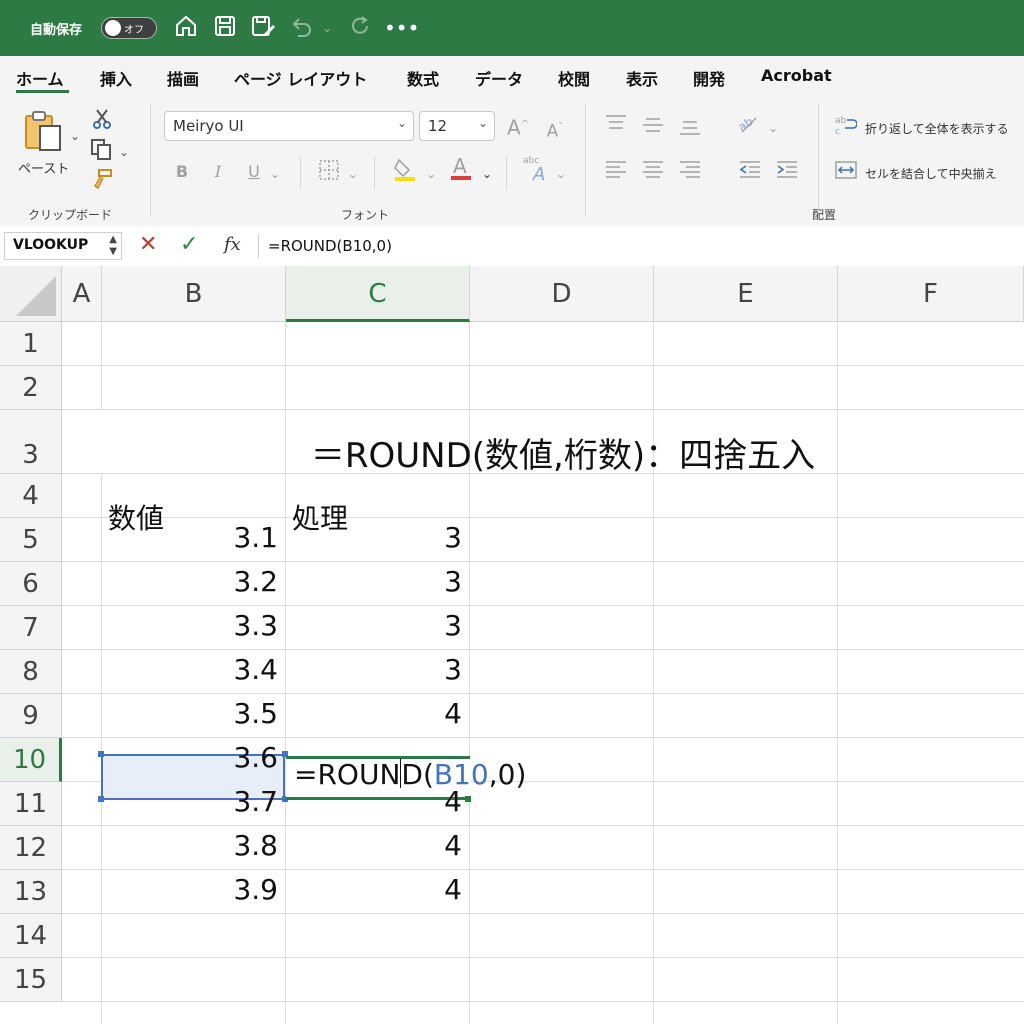 The height and width of the screenshot is (1024, 1024). Describe the element at coordinates (750, 172) in the screenshot. I see `decrease-indent-icon` at that location.